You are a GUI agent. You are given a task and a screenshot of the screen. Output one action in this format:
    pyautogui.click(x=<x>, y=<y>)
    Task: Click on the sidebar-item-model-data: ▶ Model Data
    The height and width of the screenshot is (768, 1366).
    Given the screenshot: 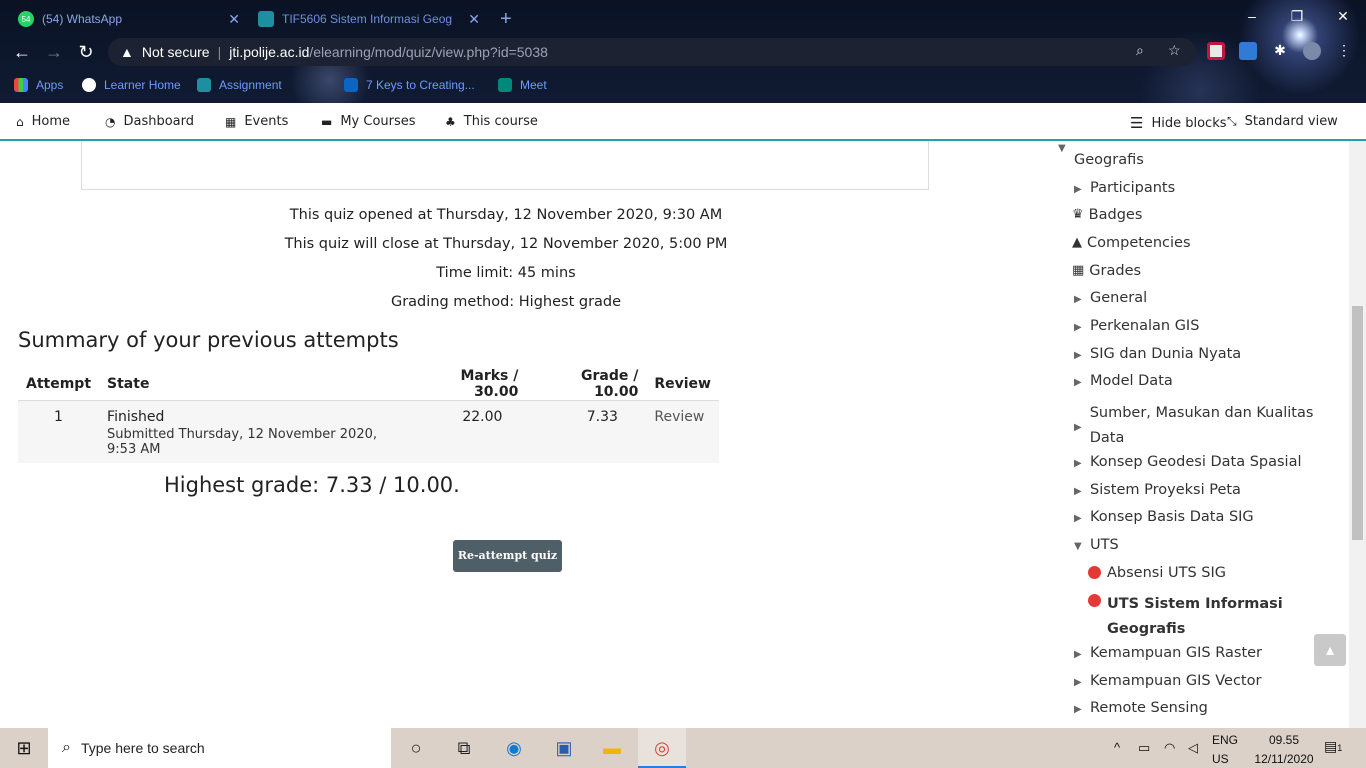 What is the action you would take?
    pyautogui.click(x=1123, y=381)
    